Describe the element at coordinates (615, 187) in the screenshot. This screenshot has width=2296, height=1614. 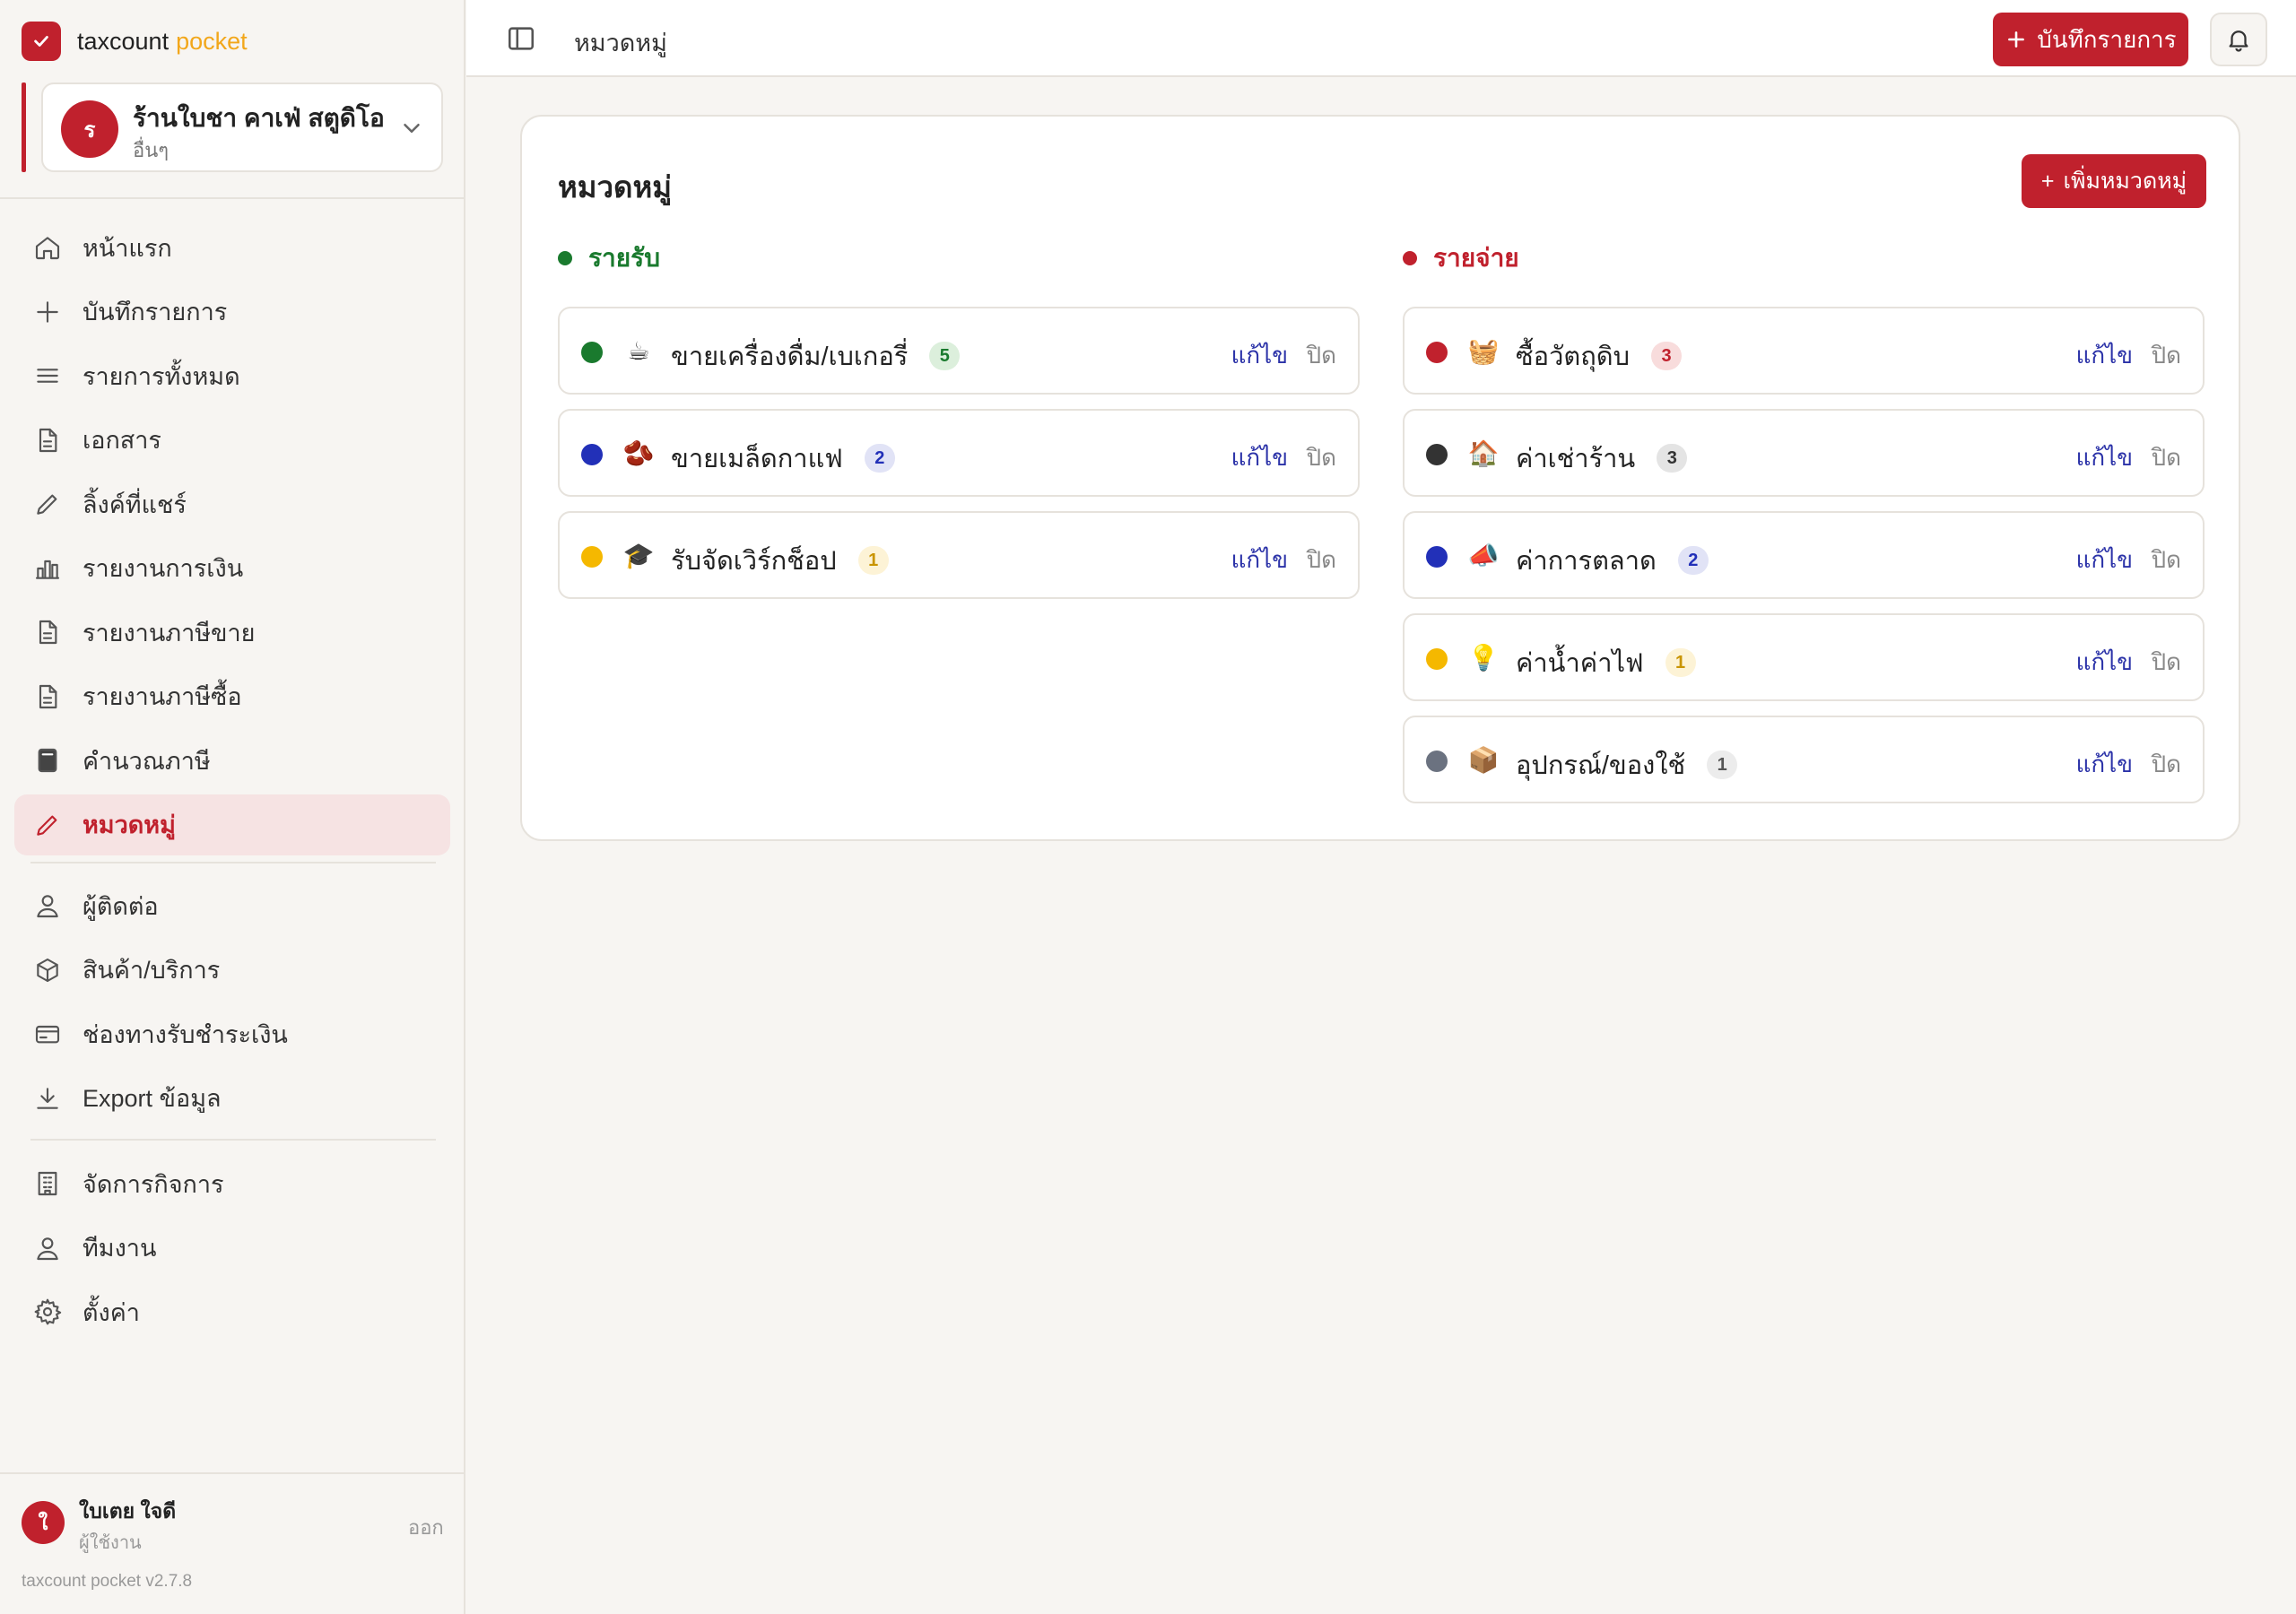
I see `page-title: หมวดหมู่` at that location.